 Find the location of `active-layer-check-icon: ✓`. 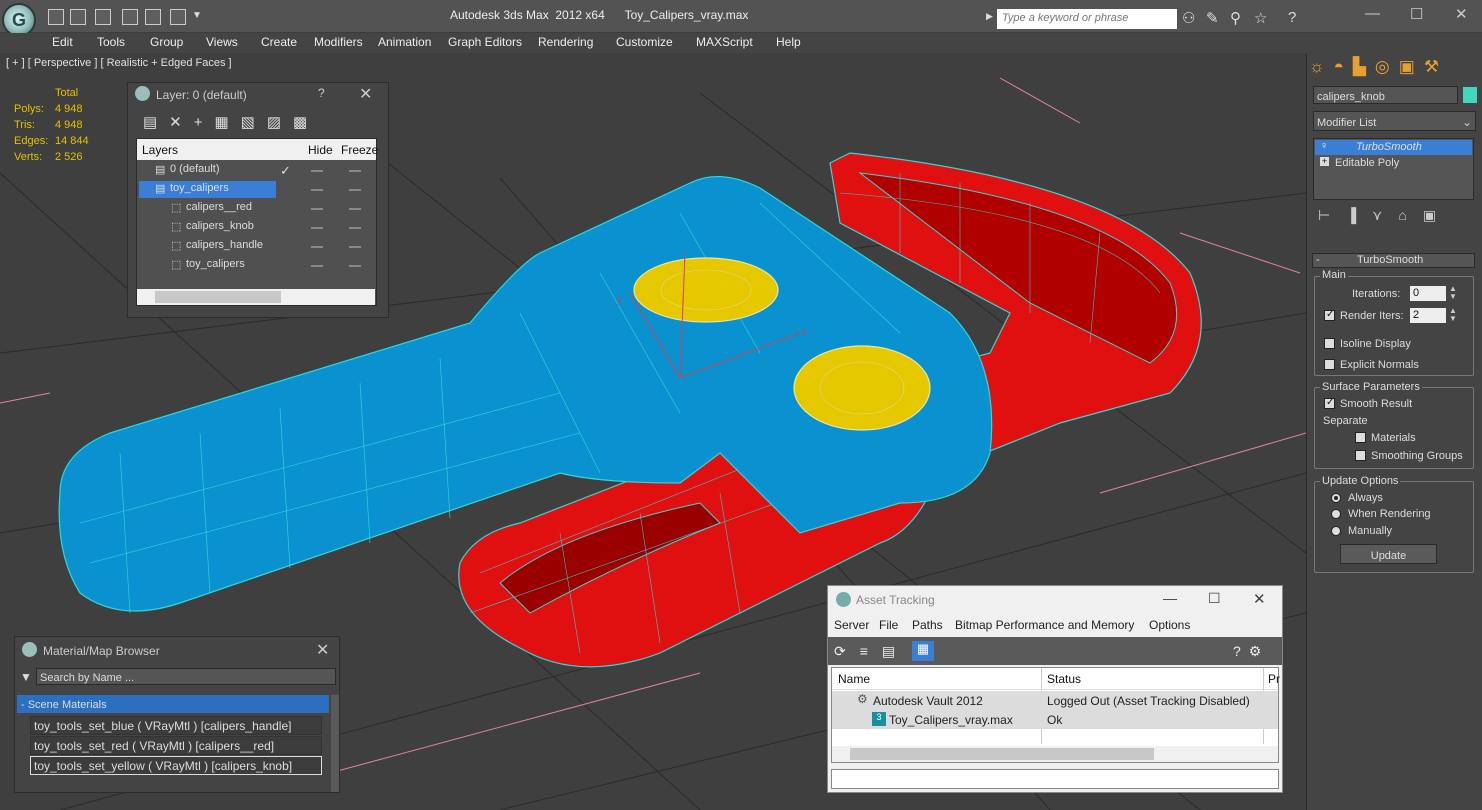

active-layer-check-icon: ✓ is located at coordinates (285, 171).